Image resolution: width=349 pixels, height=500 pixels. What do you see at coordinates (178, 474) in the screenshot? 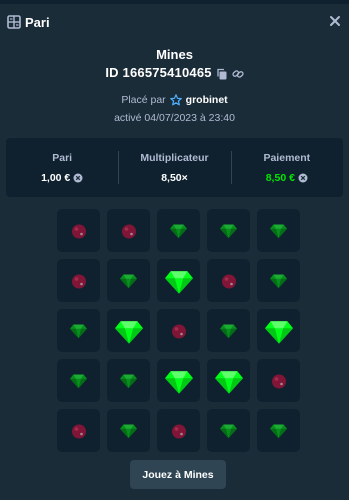
I see `play-mines-button: Jouez à Mines` at bounding box center [178, 474].